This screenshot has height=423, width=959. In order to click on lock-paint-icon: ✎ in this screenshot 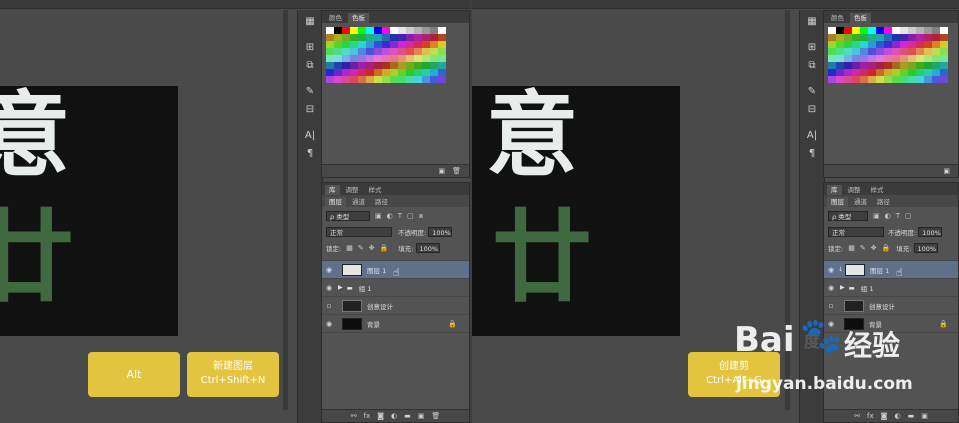, I will do `click(361, 248)`.